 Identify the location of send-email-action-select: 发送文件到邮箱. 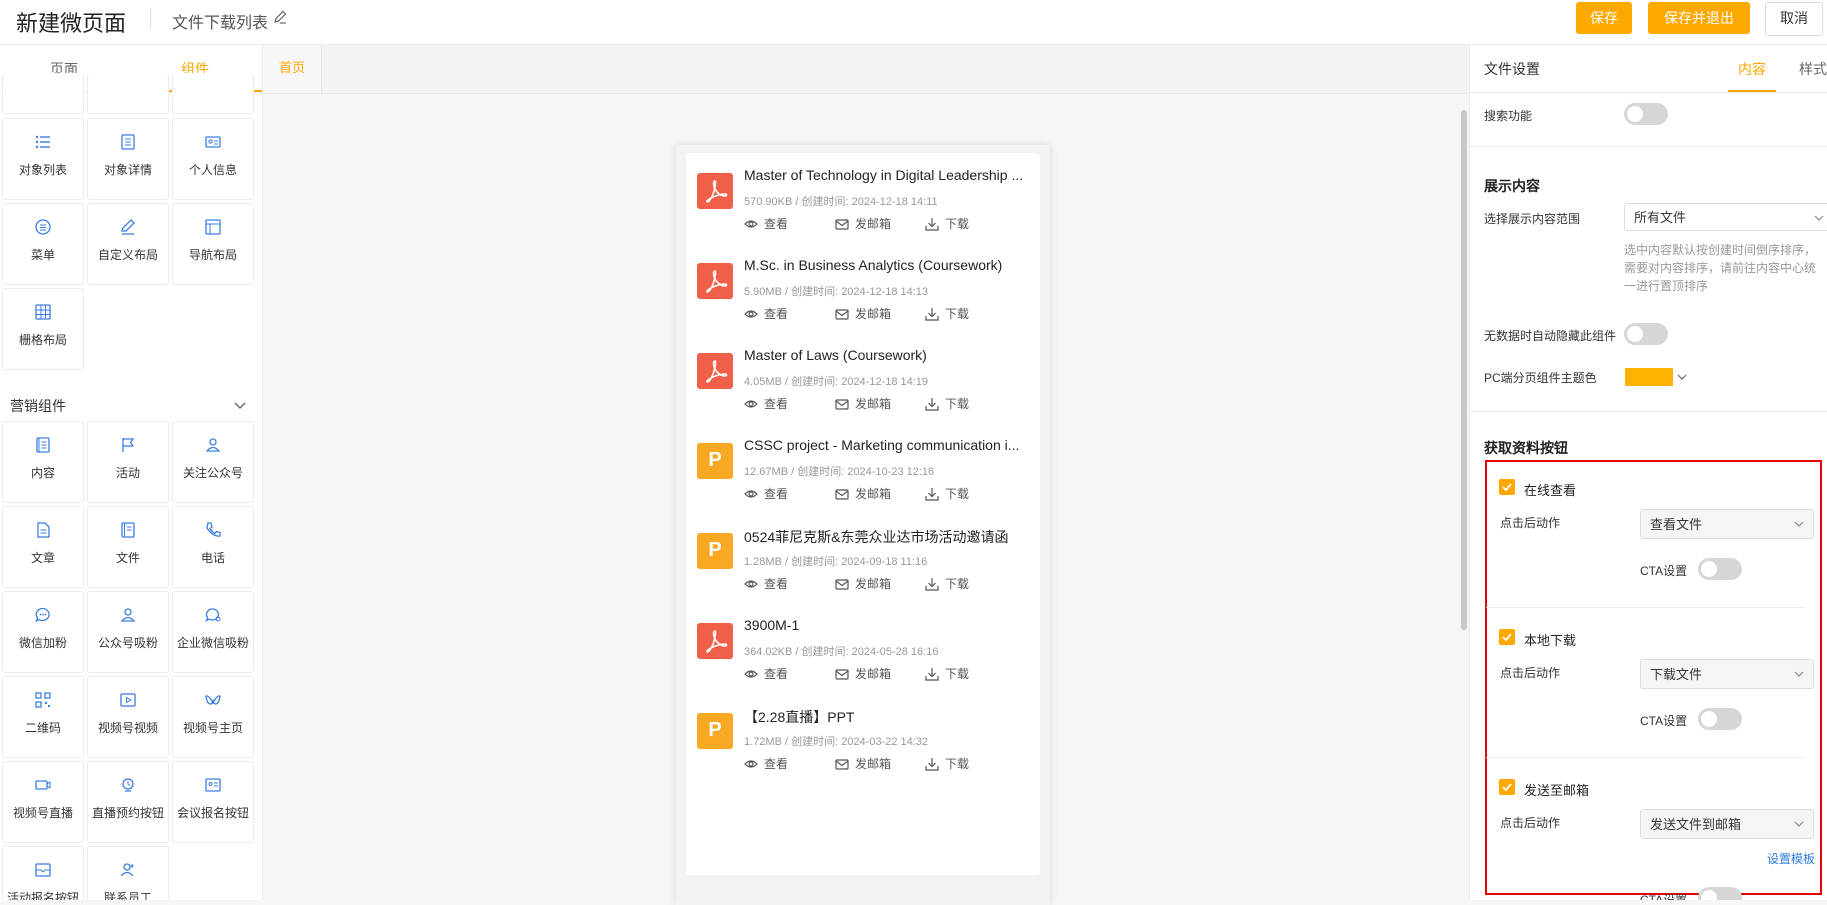
(1727, 824).